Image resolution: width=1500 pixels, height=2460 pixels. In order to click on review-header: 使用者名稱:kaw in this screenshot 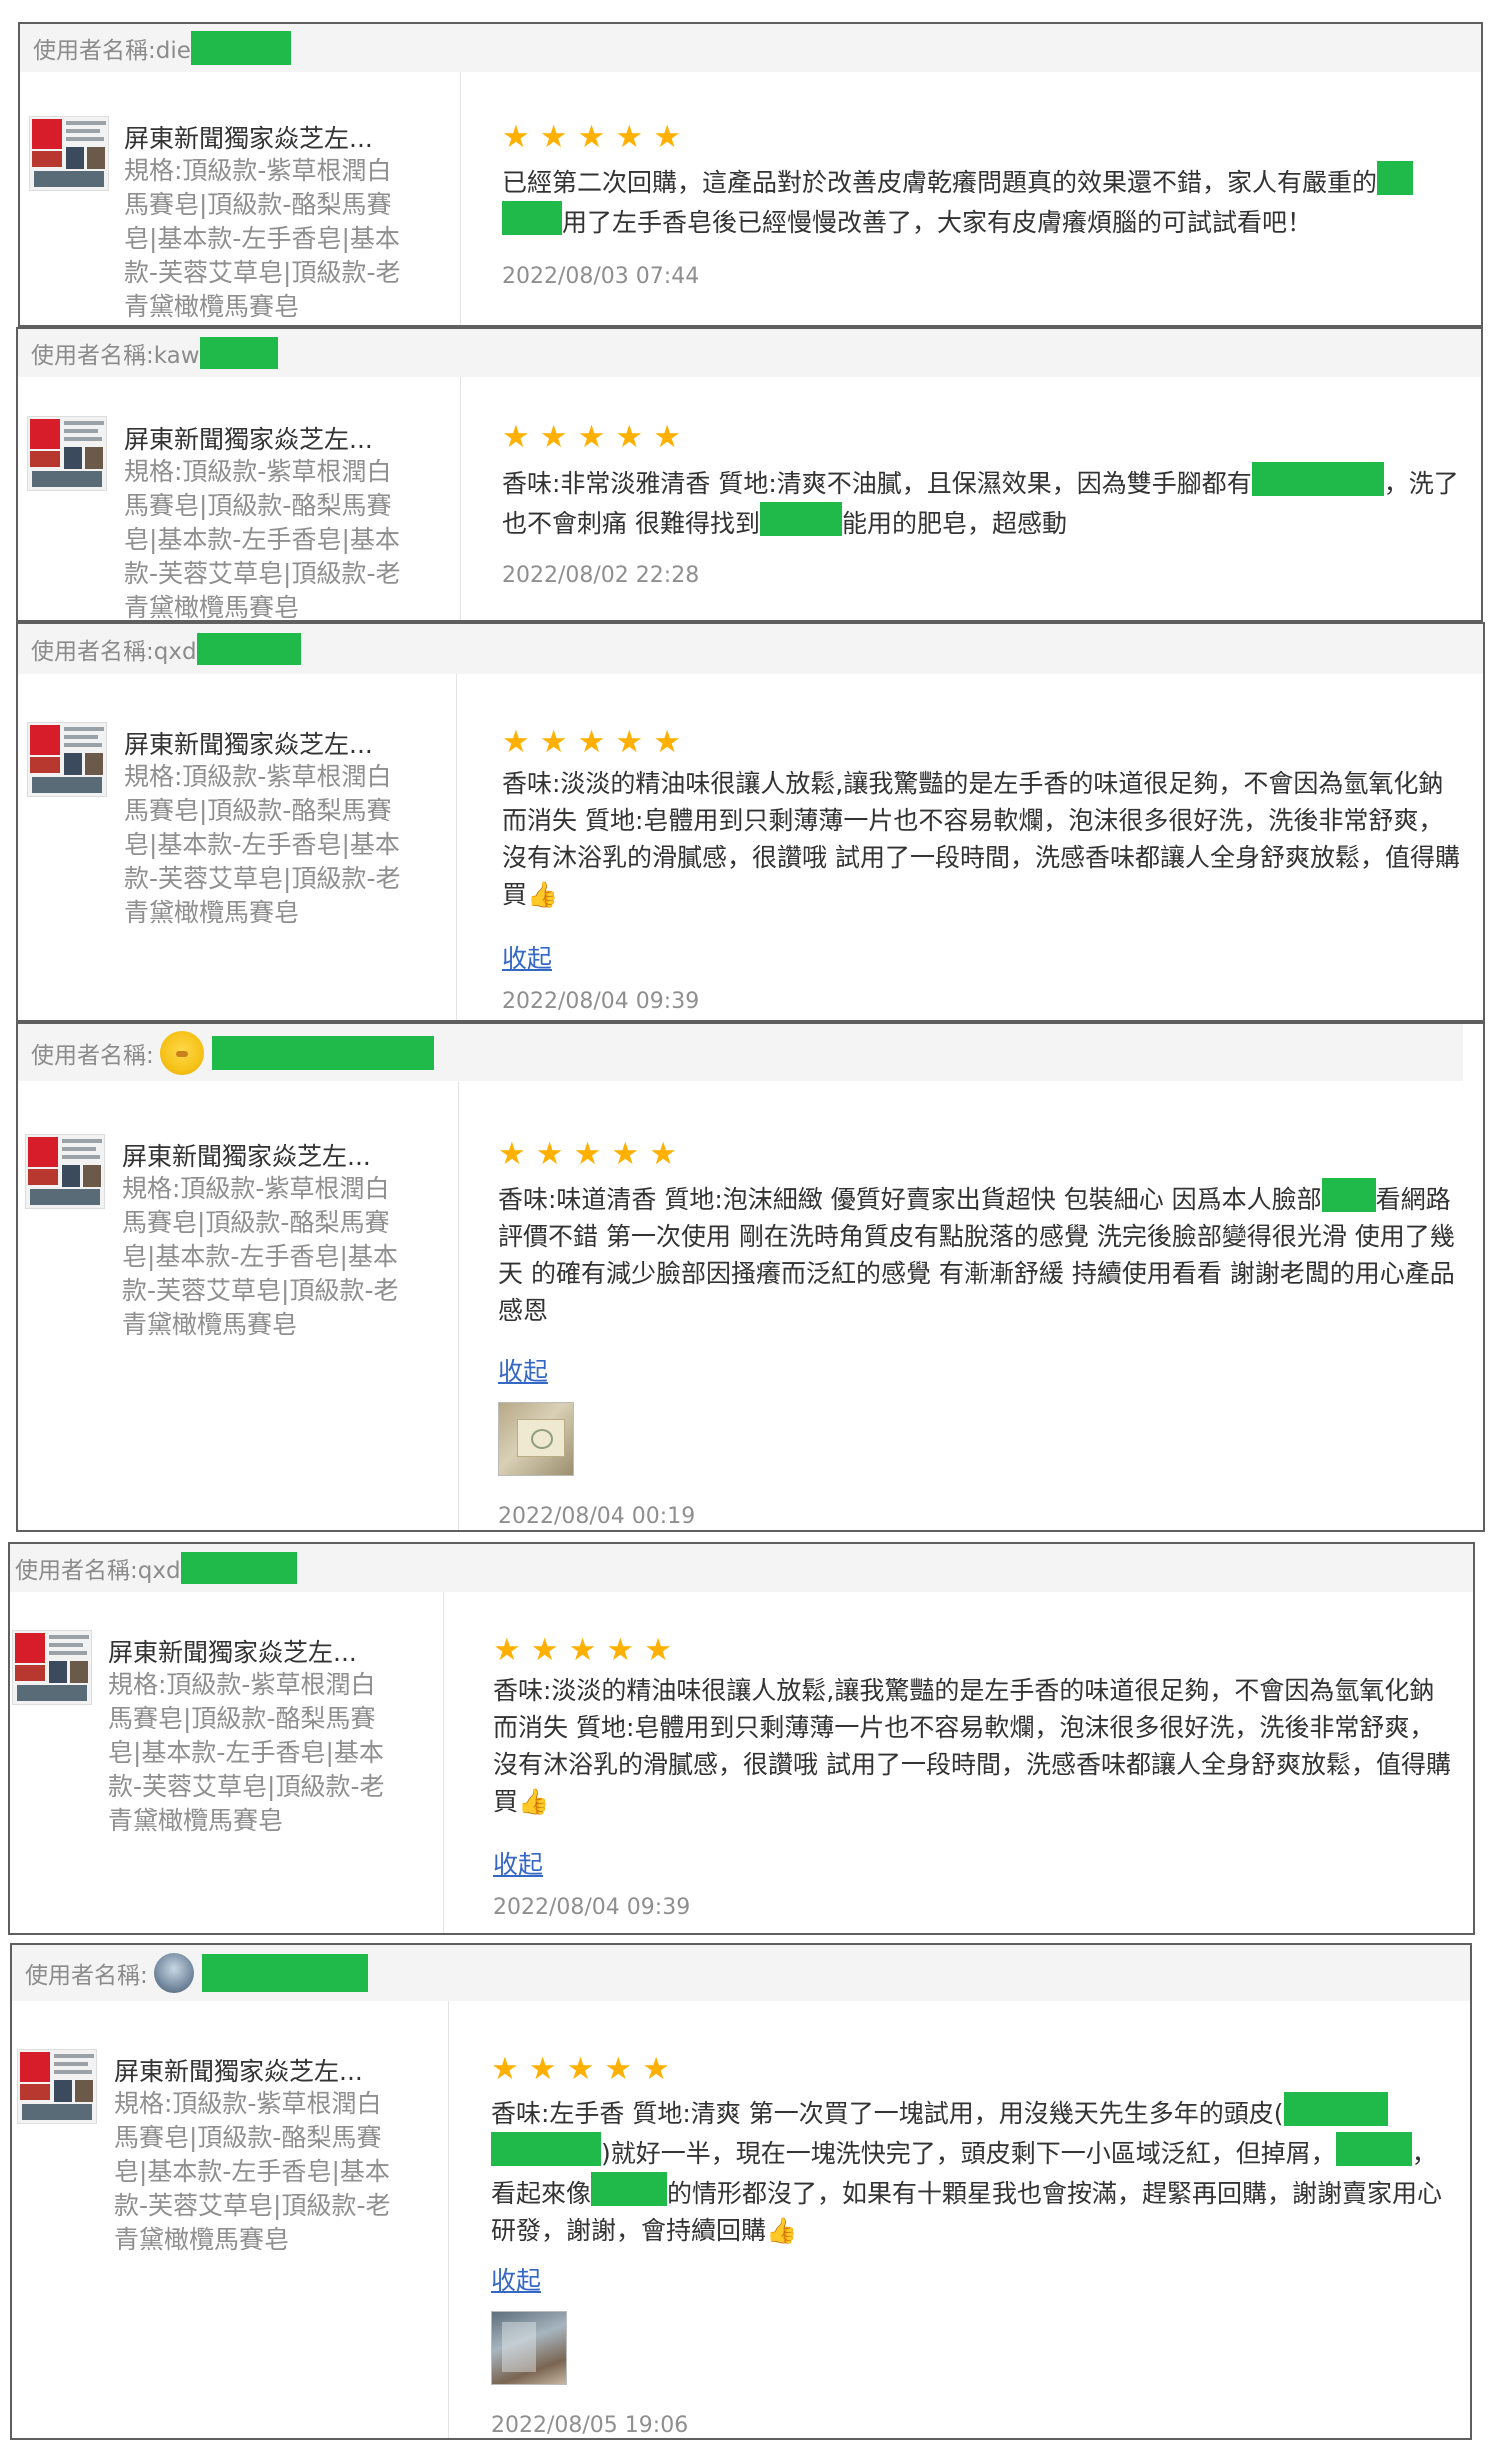, I will do `click(749, 353)`.